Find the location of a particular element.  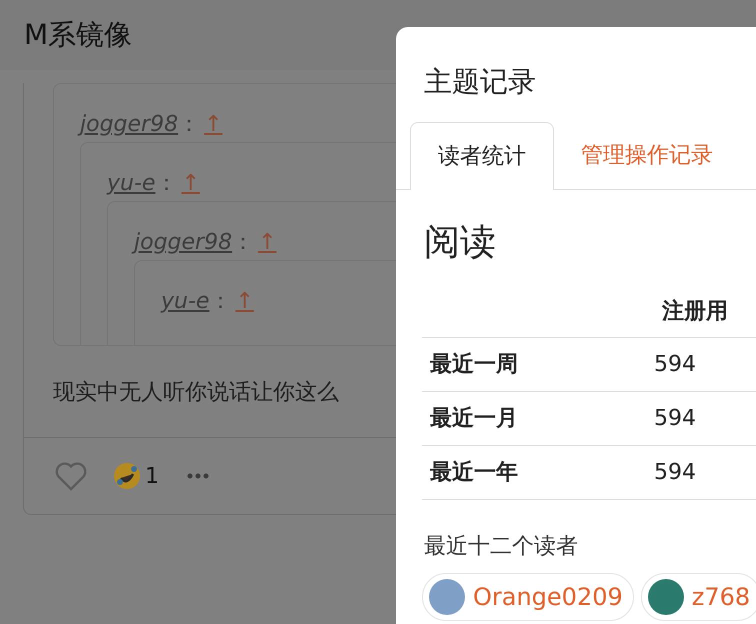

reader-chip: z768 is located at coordinates (698, 597).